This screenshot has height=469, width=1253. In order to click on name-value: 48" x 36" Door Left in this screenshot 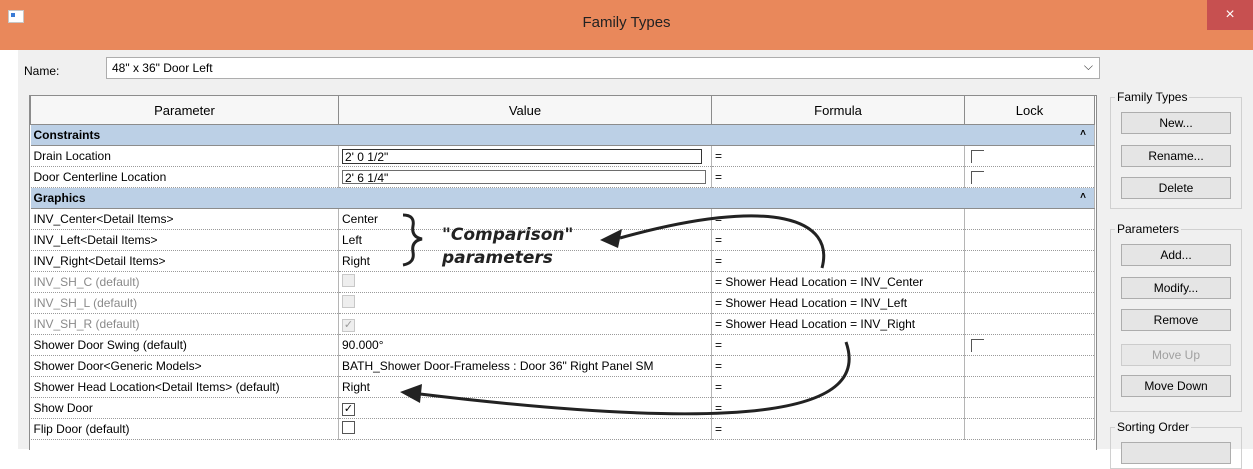, I will do `click(162, 68)`.